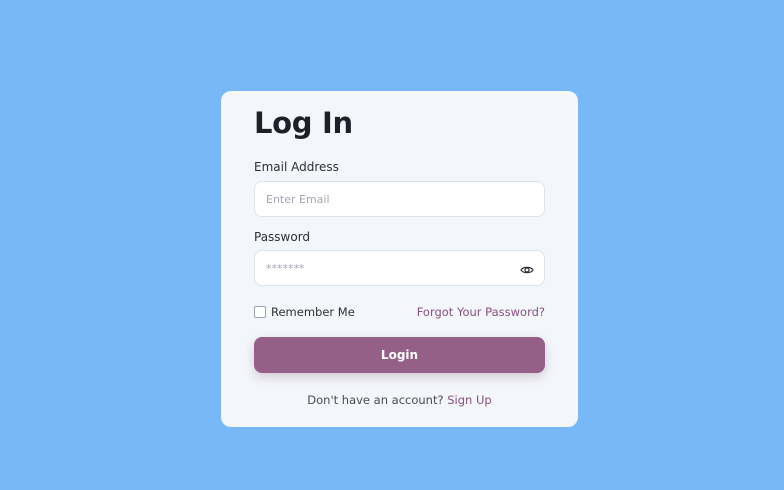 Image resolution: width=784 pixels, height=490 pixels. What do you see at coordinates (313, 312) in the screenshot?
I see `remember-me-label: Remember Me` at bounding box center [313, 312].